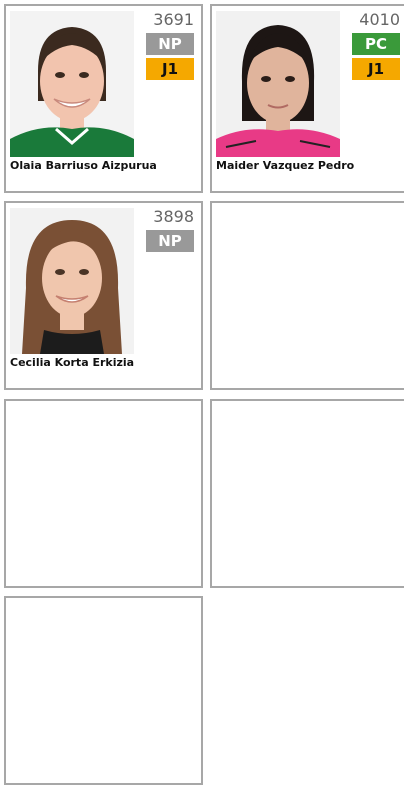  I want to click on athlete-number: 3691, so click(173, 19).